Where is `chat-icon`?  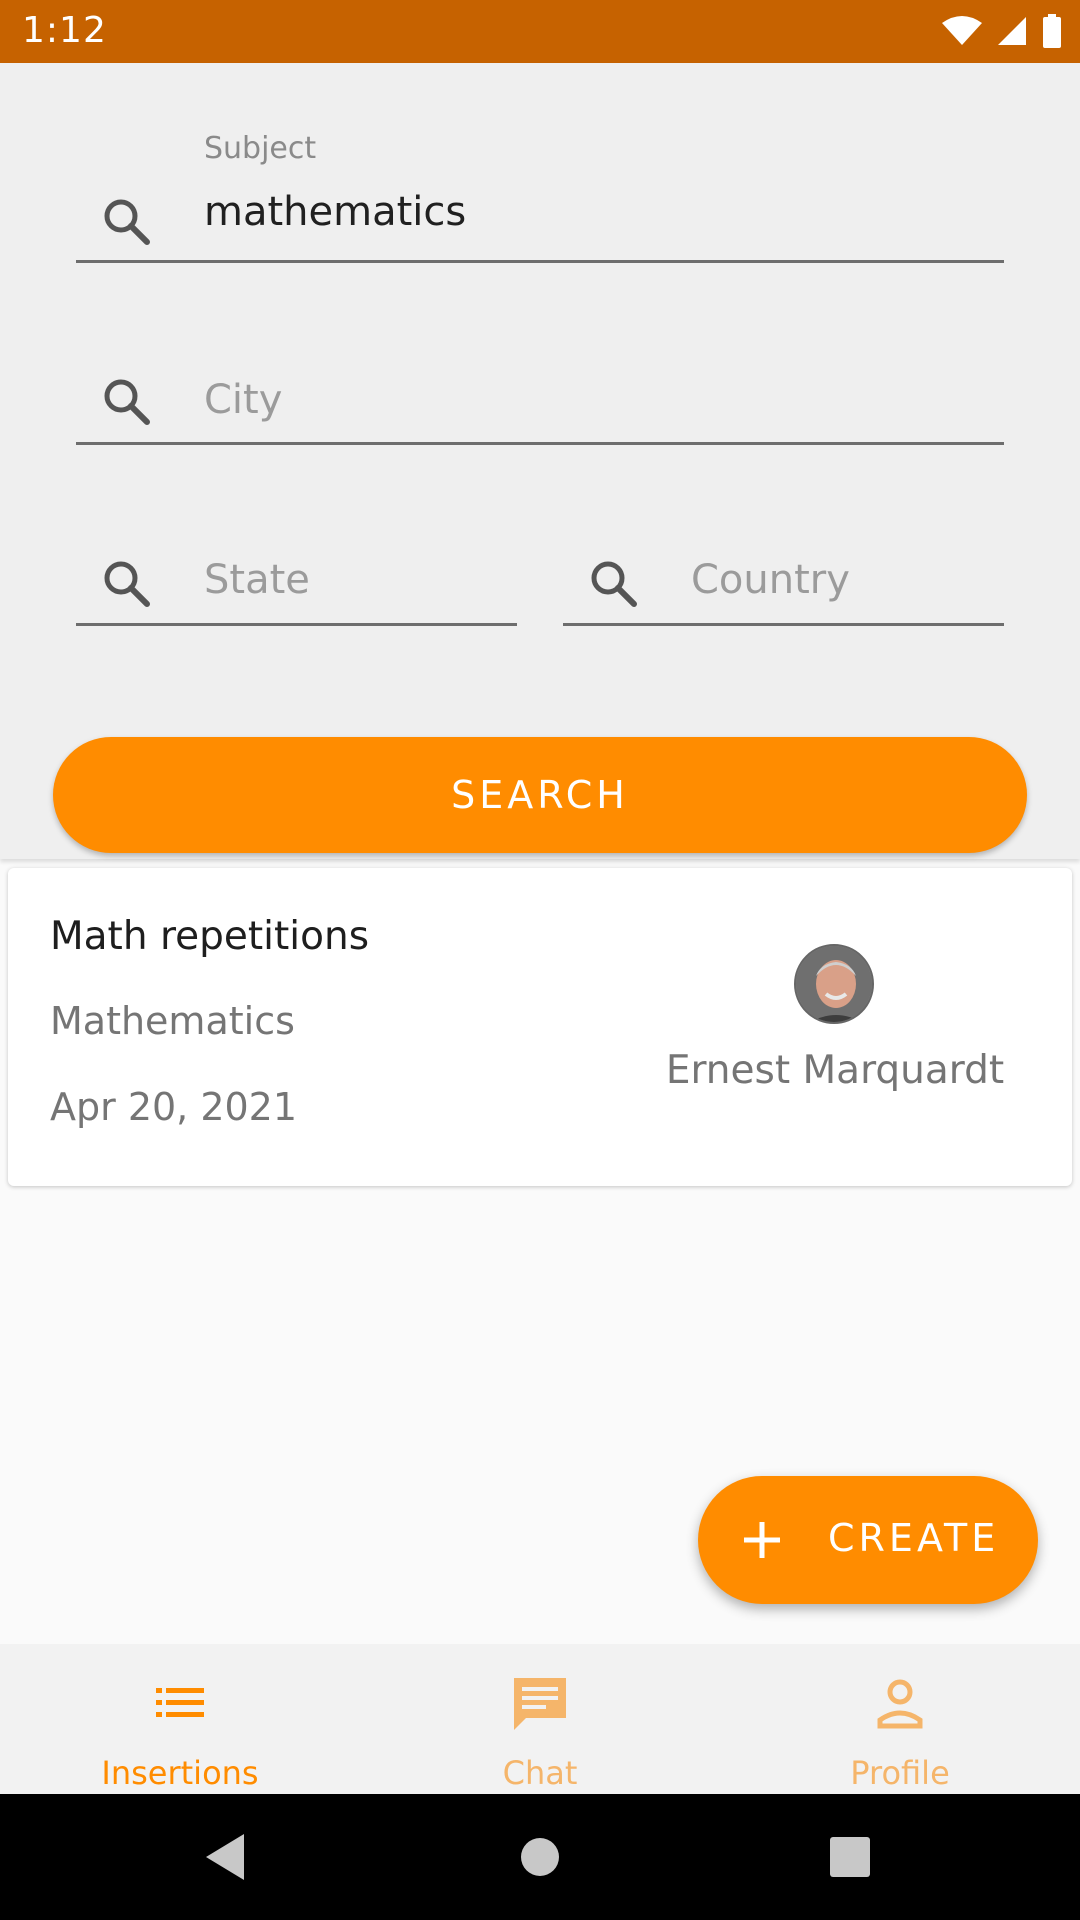
chat-icon is located at coordinates (540, 1704).